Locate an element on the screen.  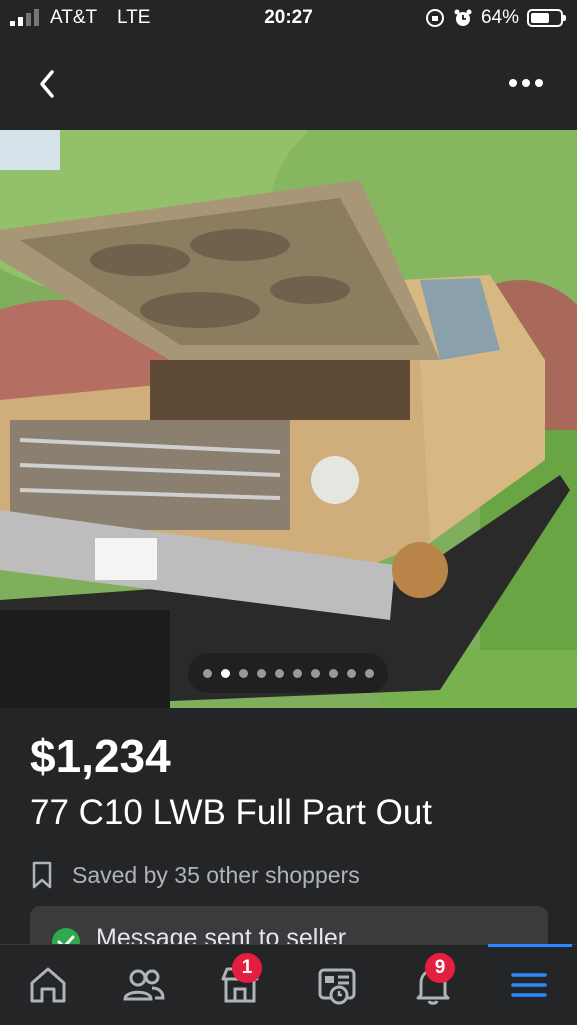
nav-bar is located at coordinates (288, 84).